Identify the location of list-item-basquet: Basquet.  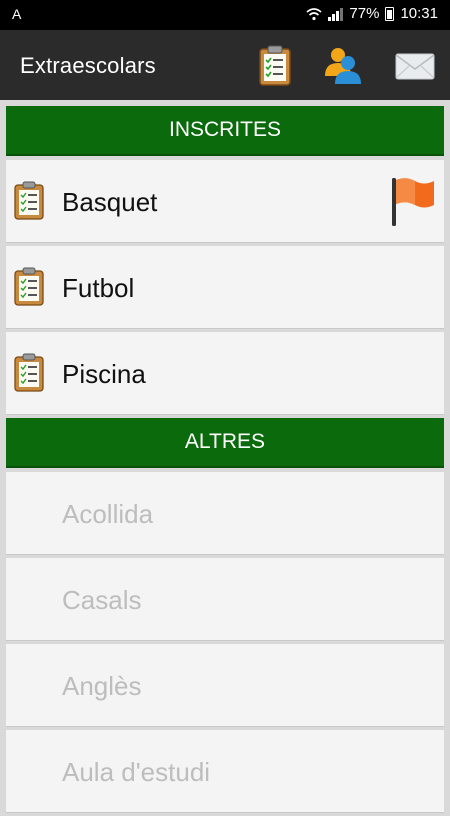
(225, 201).